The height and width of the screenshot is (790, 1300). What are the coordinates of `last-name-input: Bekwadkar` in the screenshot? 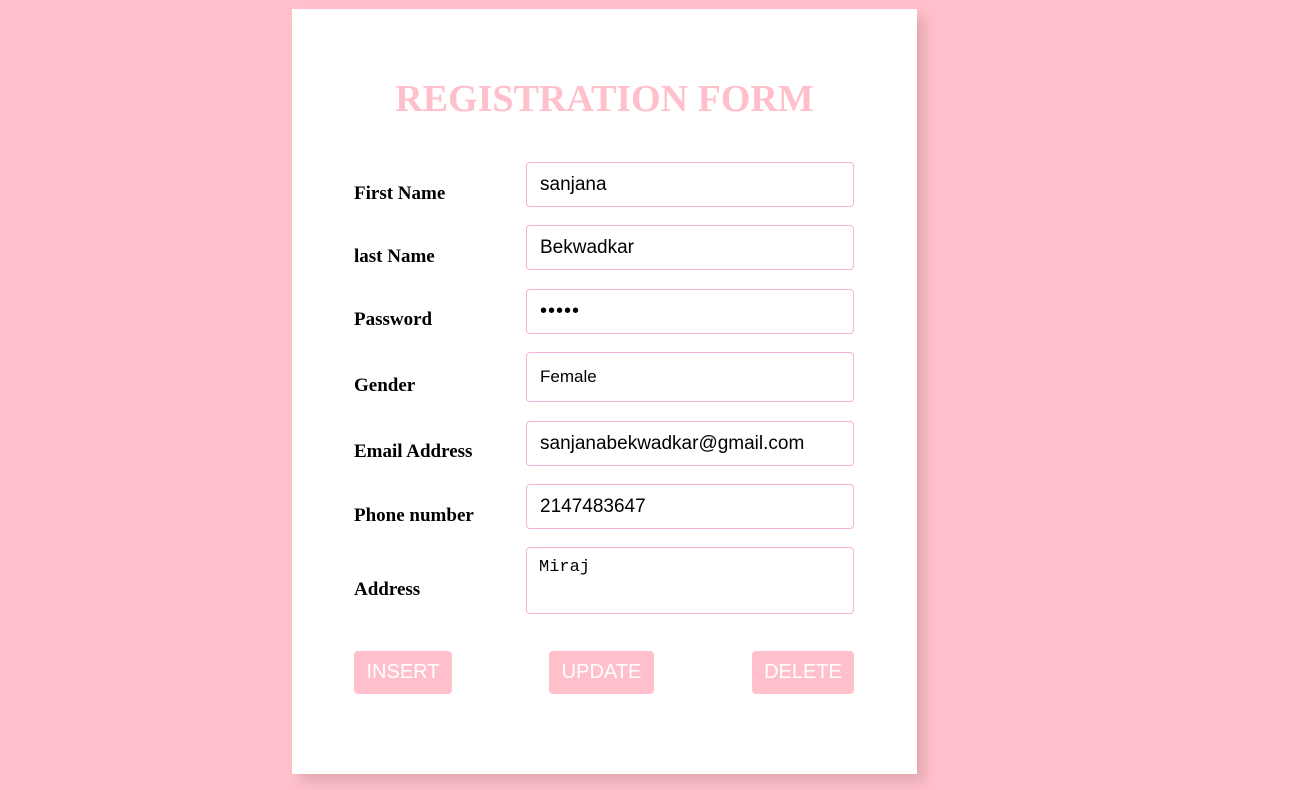 It's located at (690, 247).